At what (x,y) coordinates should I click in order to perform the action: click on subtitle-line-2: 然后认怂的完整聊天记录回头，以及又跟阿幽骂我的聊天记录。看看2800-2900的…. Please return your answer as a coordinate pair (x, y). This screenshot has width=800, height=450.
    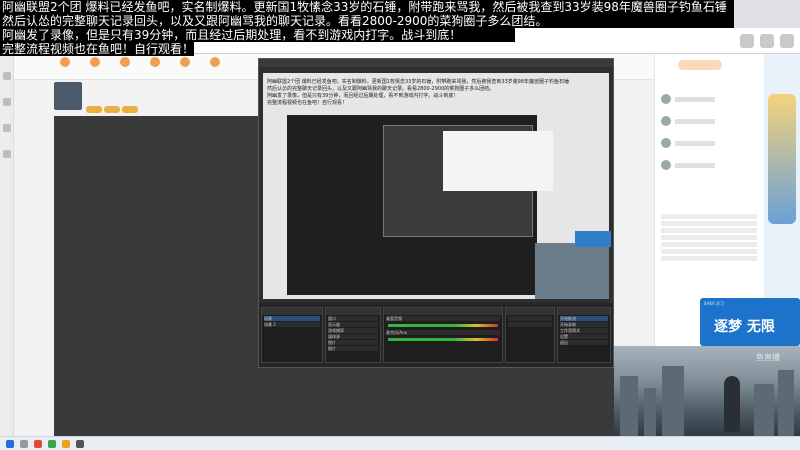
    Looking at the image, I should click on (367, 21).